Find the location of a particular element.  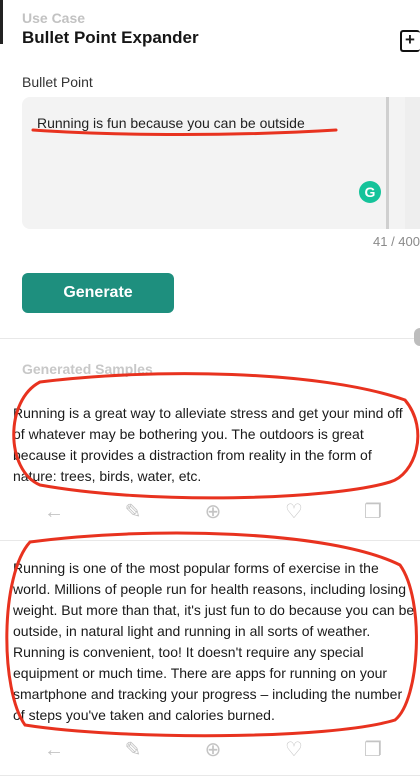

sample-actions-2: ← ✎ ⊕ ♡ ❐ is located at coordinates (210, 753).